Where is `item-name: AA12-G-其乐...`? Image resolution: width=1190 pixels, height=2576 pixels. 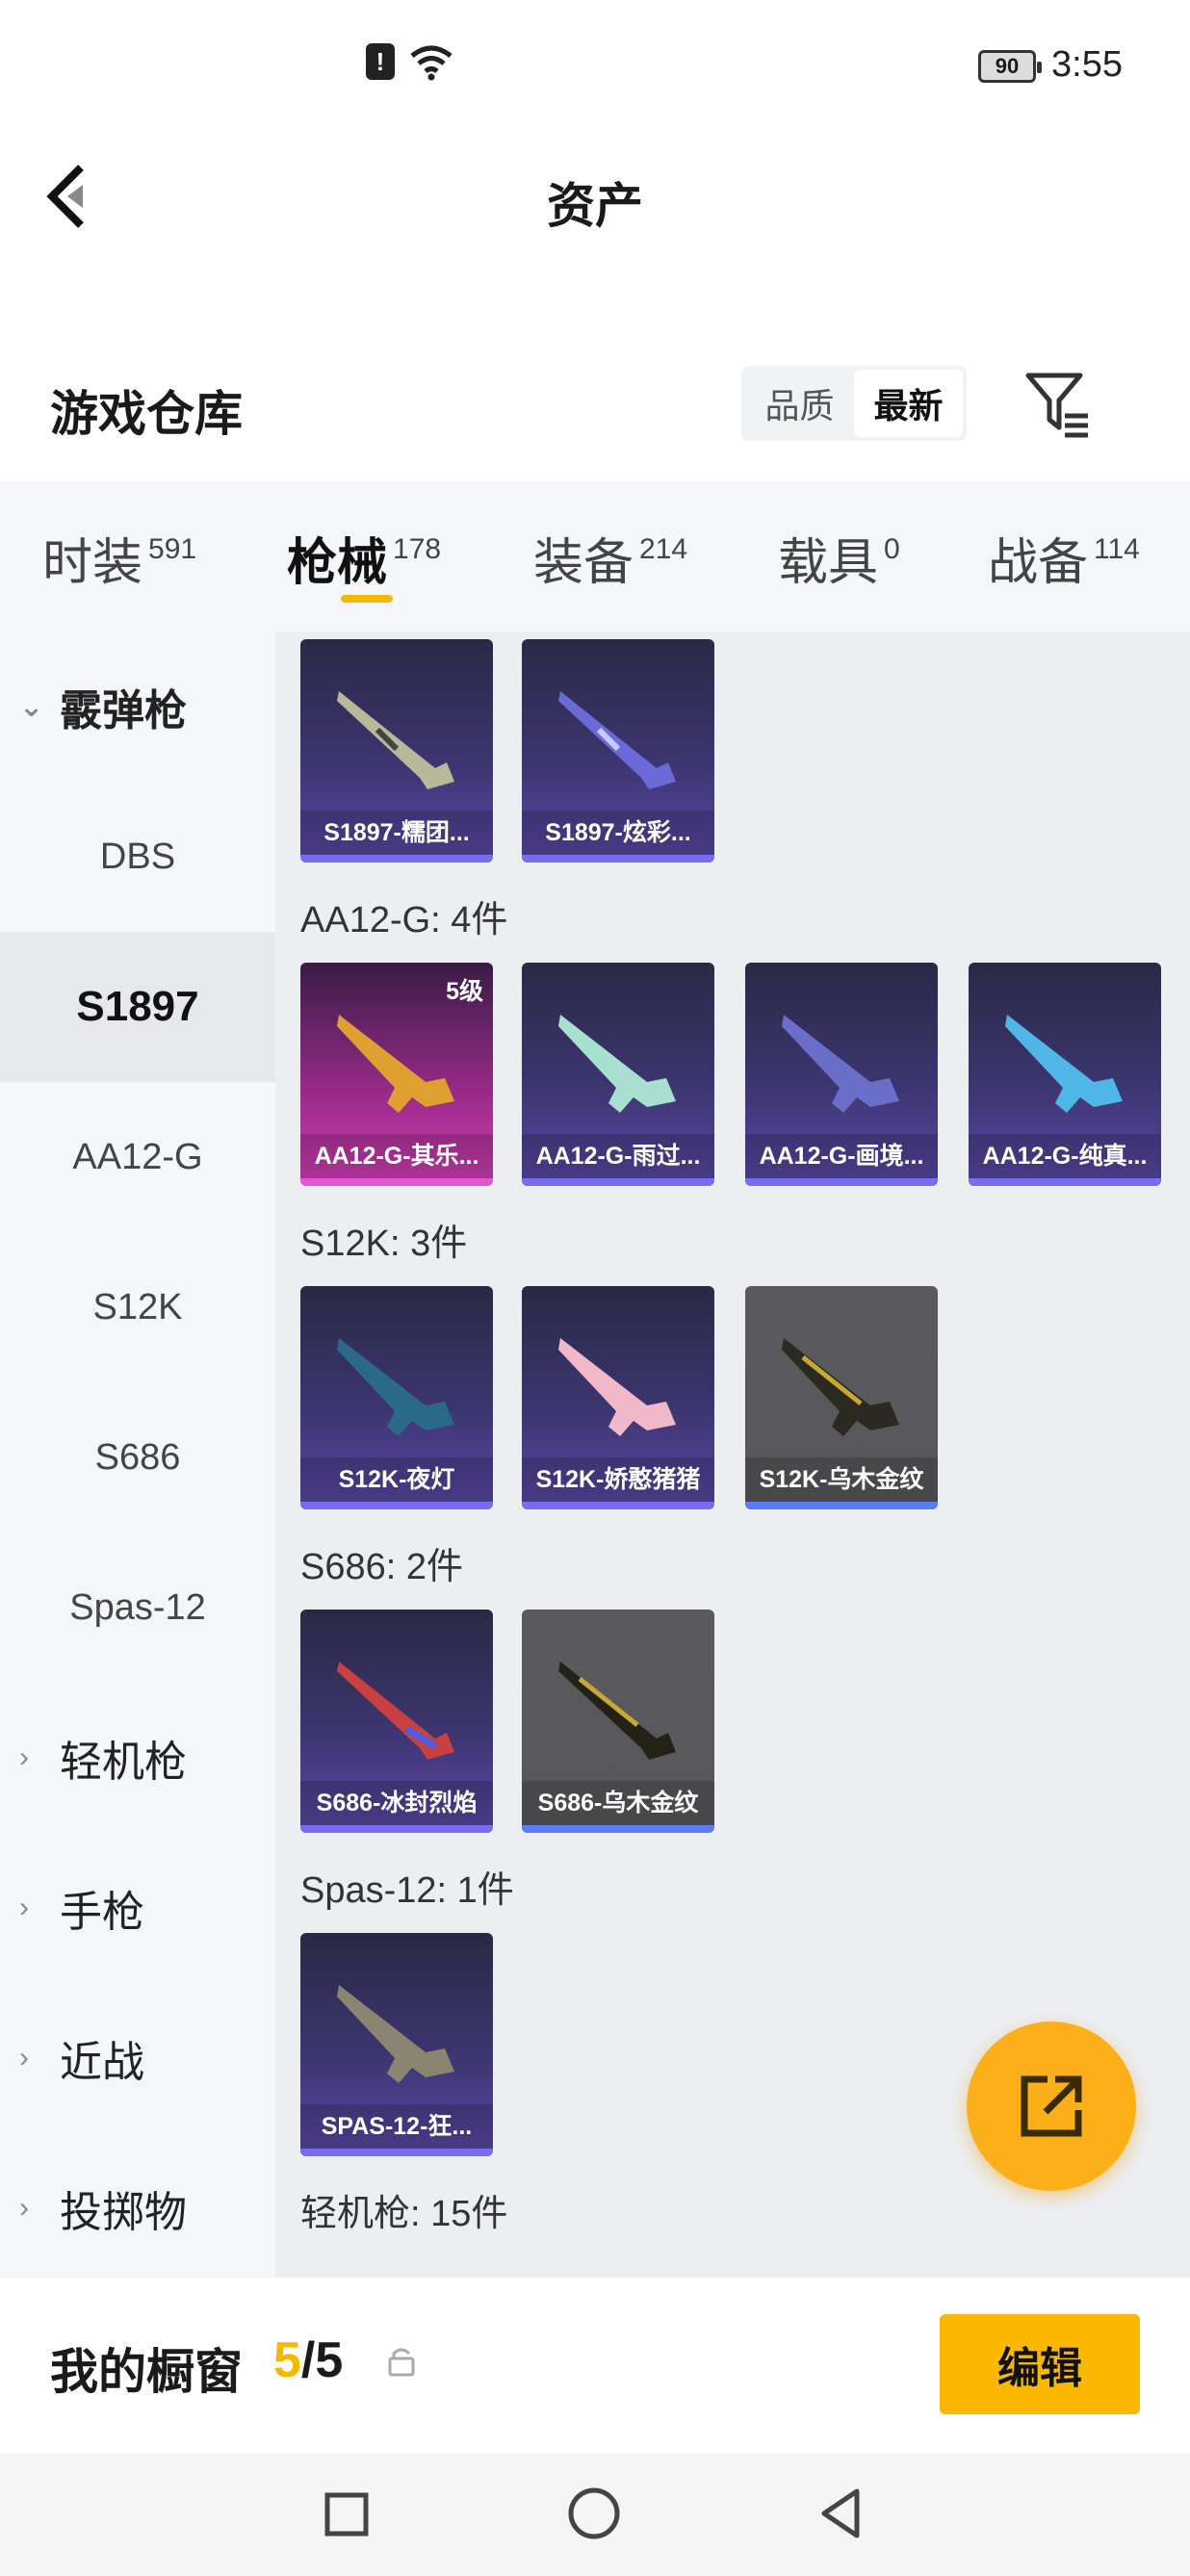
item-name: AA12-G-其乐... is located at coordinates (397, 1156).